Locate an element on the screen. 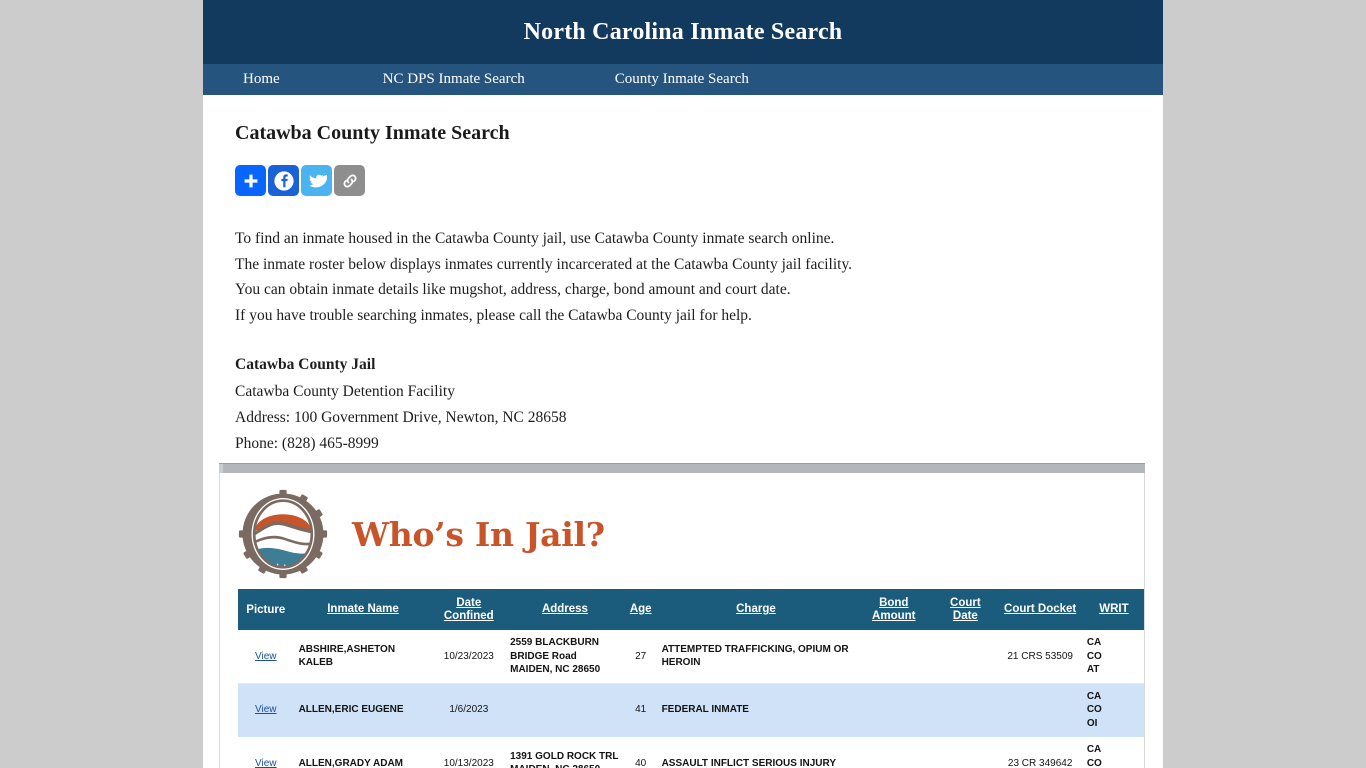 The height and width of the screenshot is (768, 1366). row-date-confined: 1/6/2023 is located at coordinates (469, 710).